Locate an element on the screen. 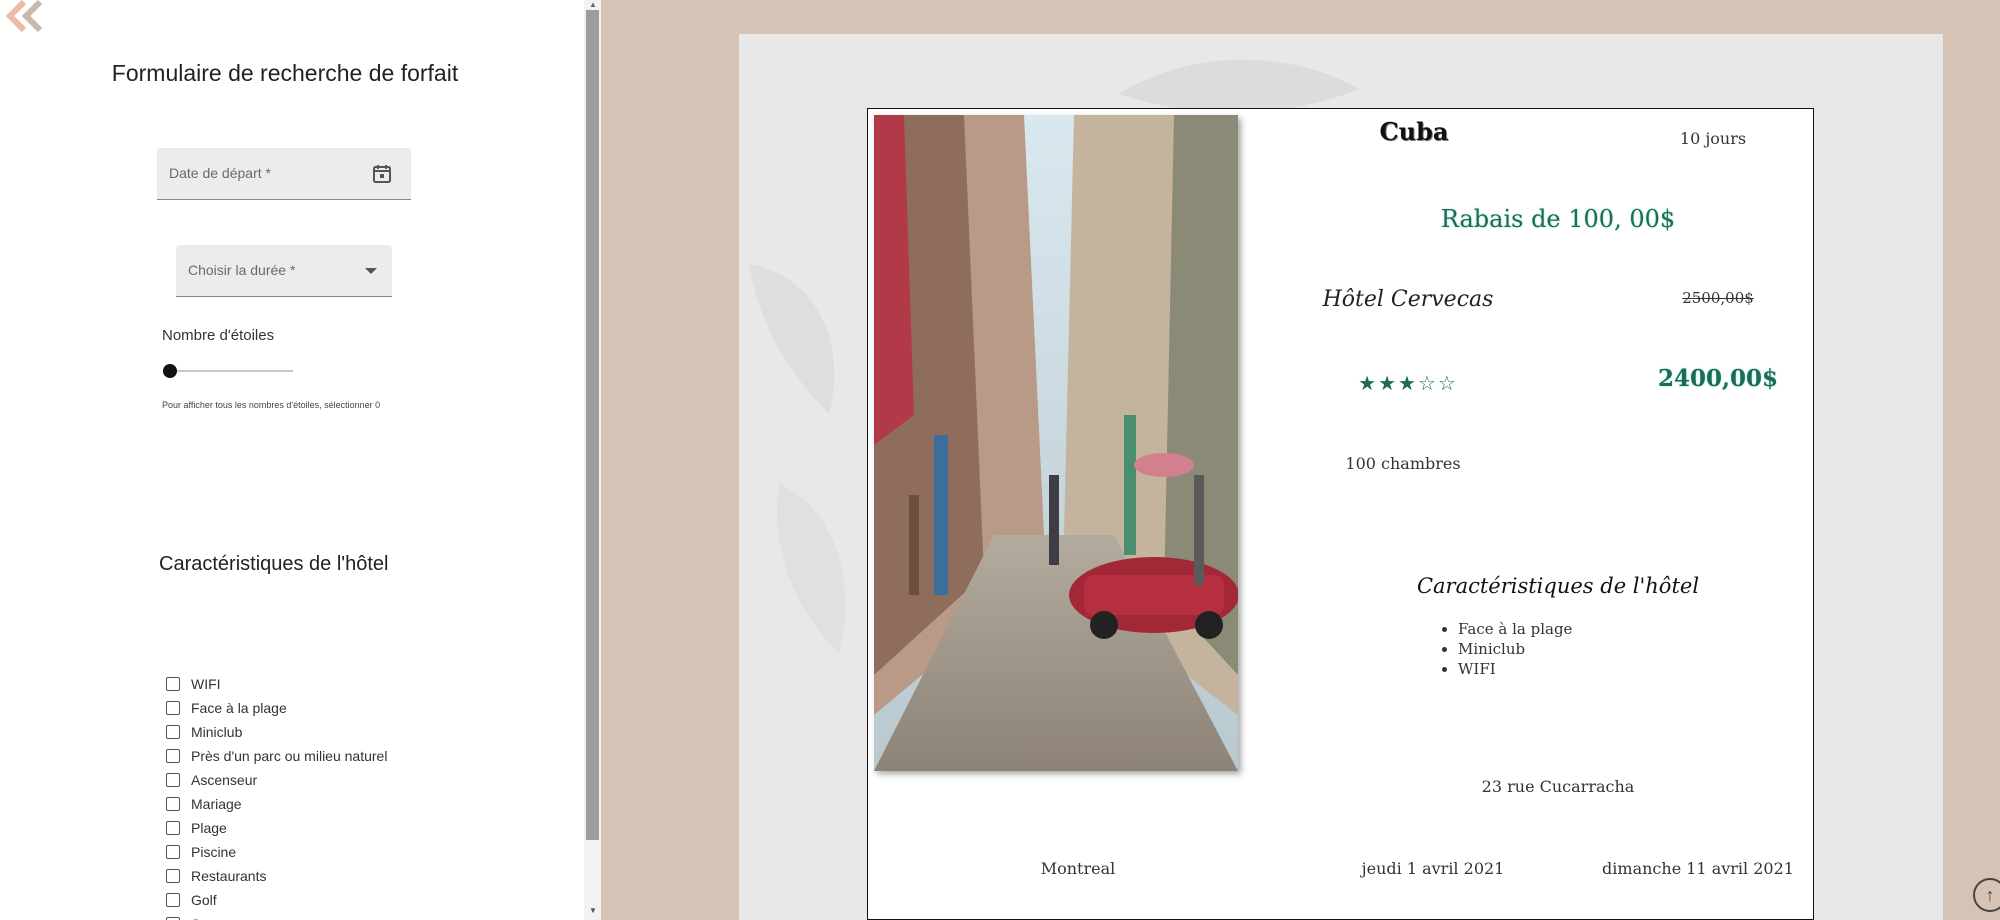 Image resolution: width=2000 pixels, height=920 pixels. card-feature-item: Face à la plage is located at coordinates (1515, 629).